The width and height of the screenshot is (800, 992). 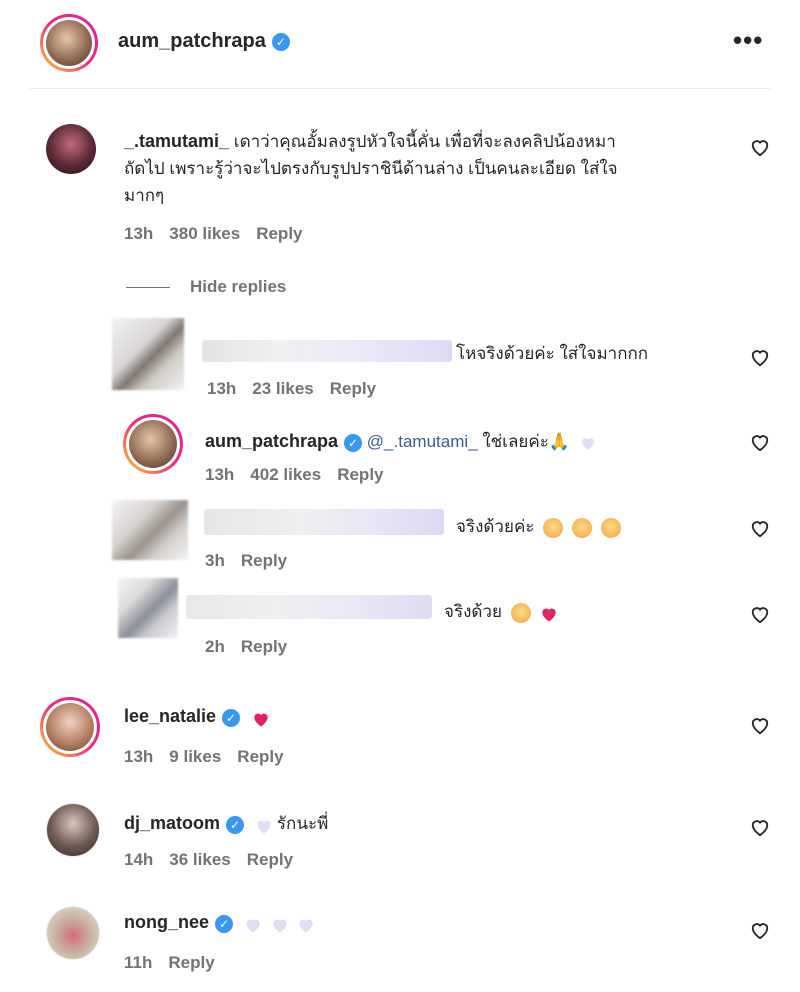 I want to click on comment-meta: 13h 9 likes Reply, so click(x=204, y=756).